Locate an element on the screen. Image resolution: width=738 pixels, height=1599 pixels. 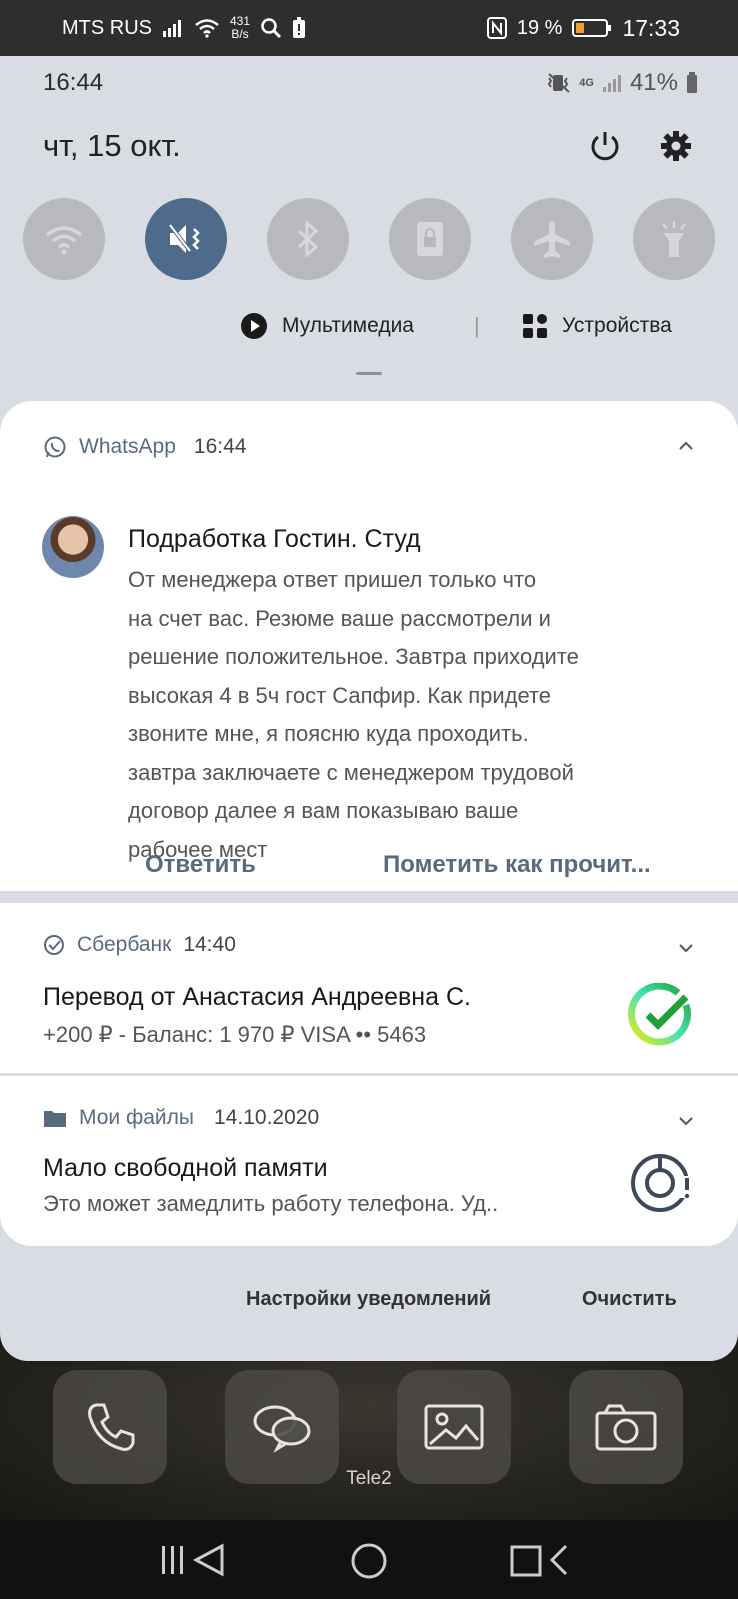
phone-app-button is located at coordinates (110, 1427).